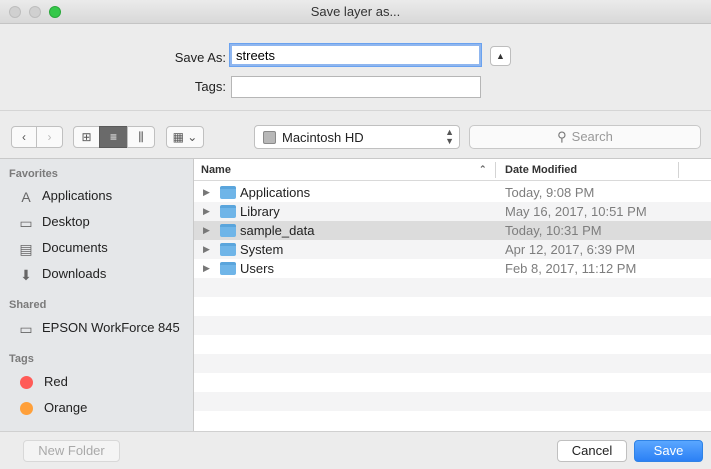 This screenshot has height=469, width=711. What do you see at coordinates (26, 248) in the screenshot?
I see `documents-icon: ▤` at bounding box center [26, 248].